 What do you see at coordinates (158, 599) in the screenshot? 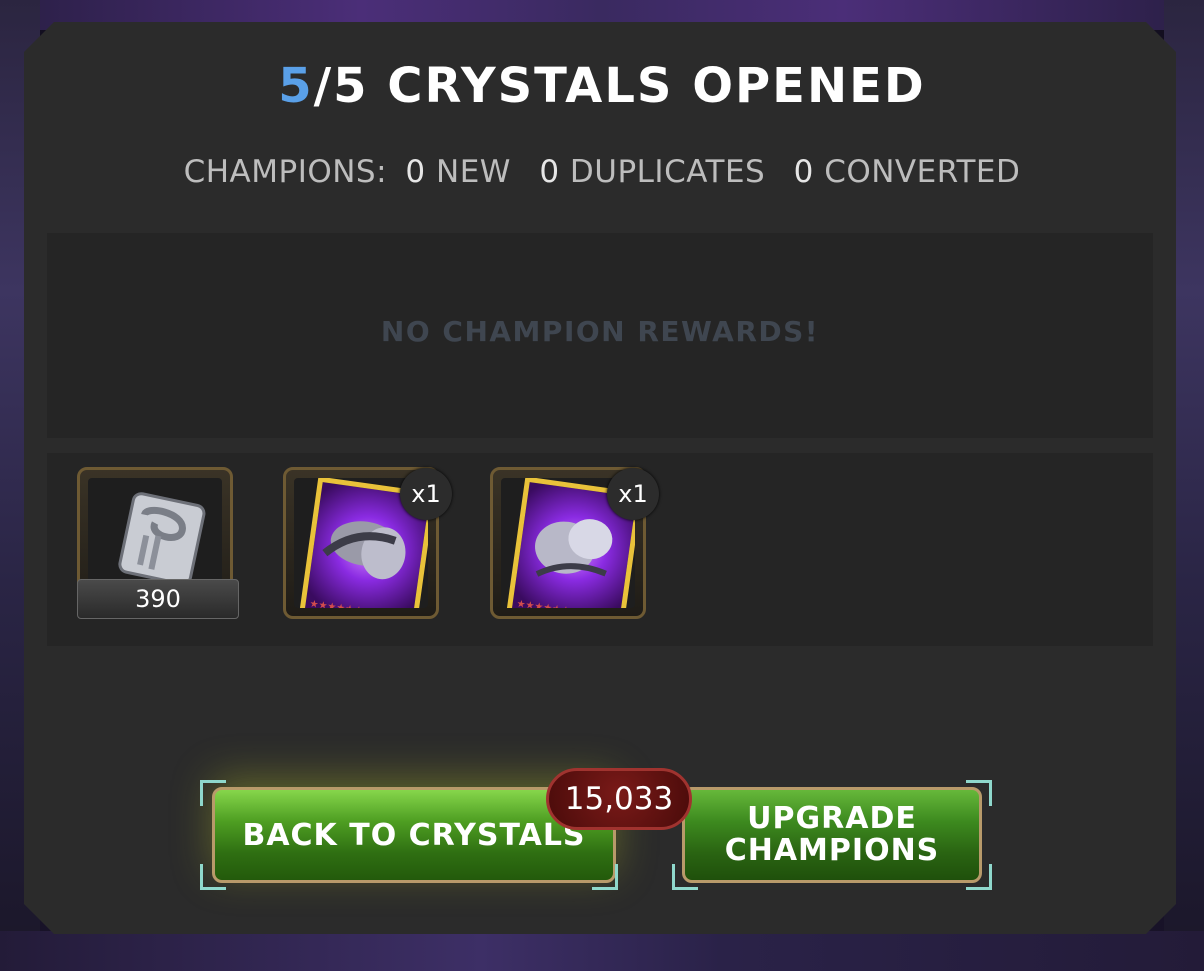
I see `reward-quantity: 390` at bounding box center [158, 599].